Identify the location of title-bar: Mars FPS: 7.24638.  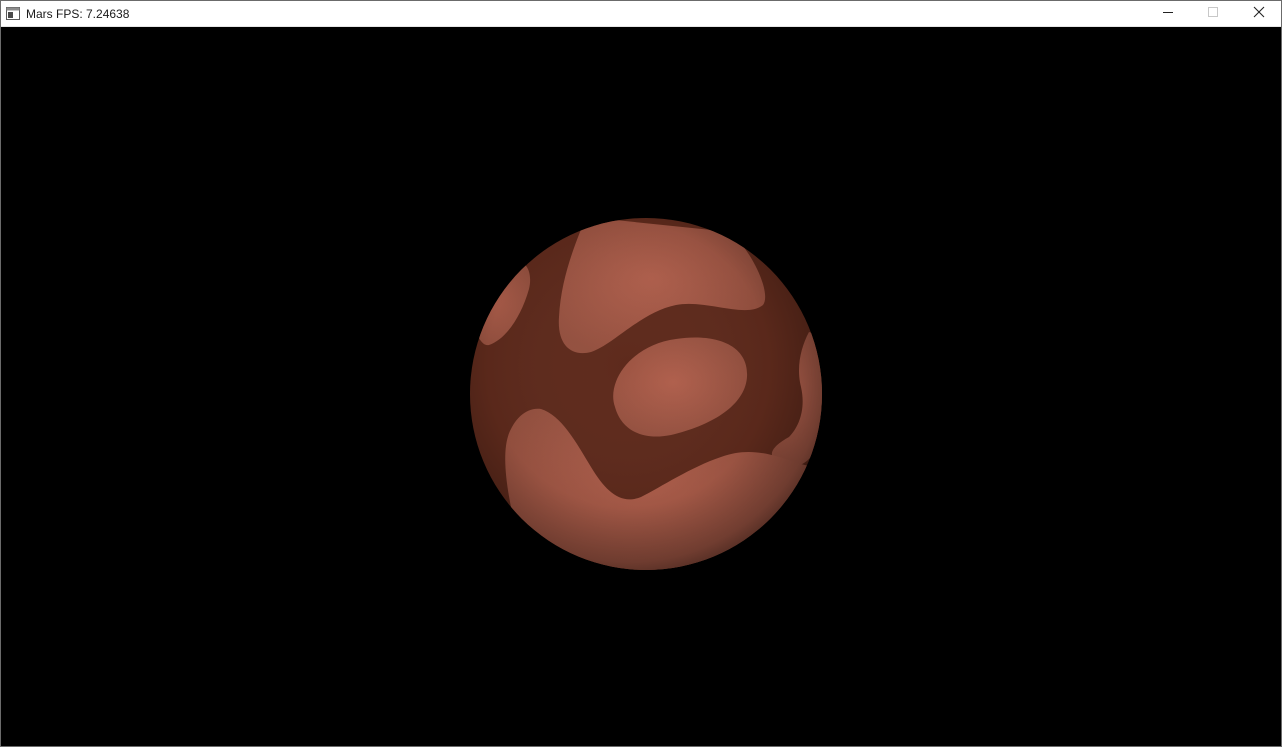
(641, 14).